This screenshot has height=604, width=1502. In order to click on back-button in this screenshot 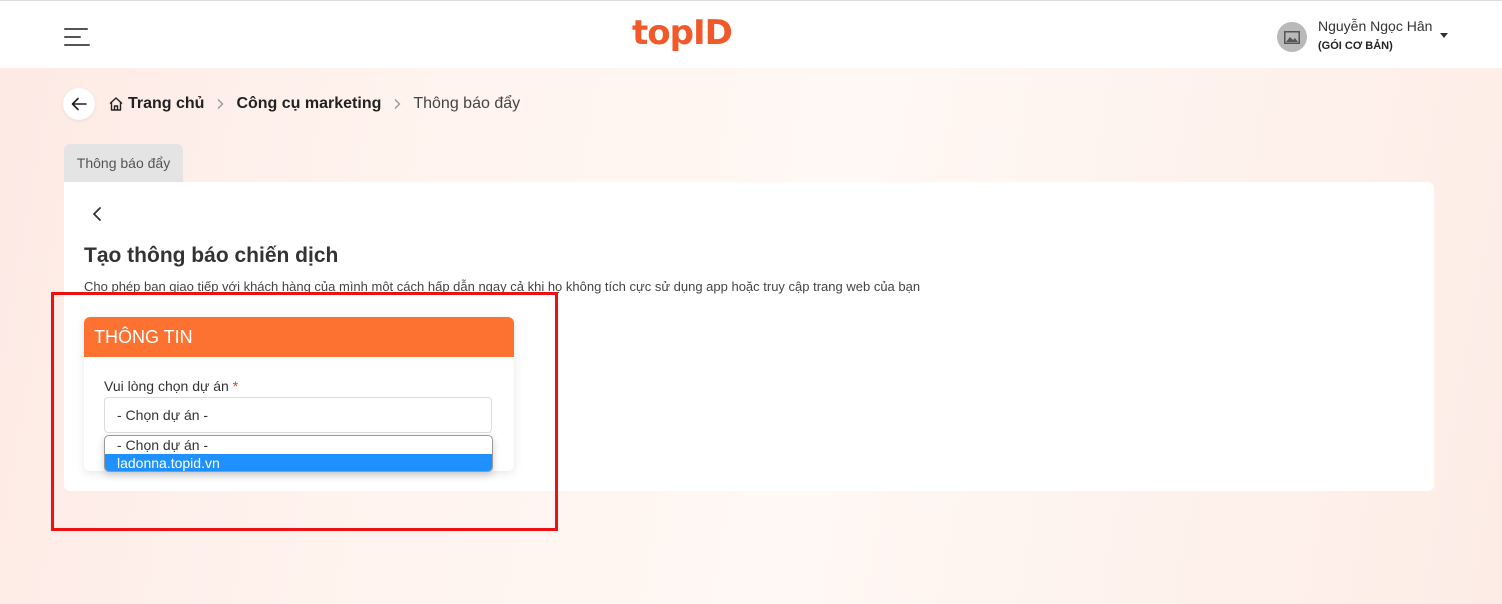, I will do `click(79, 104)`.